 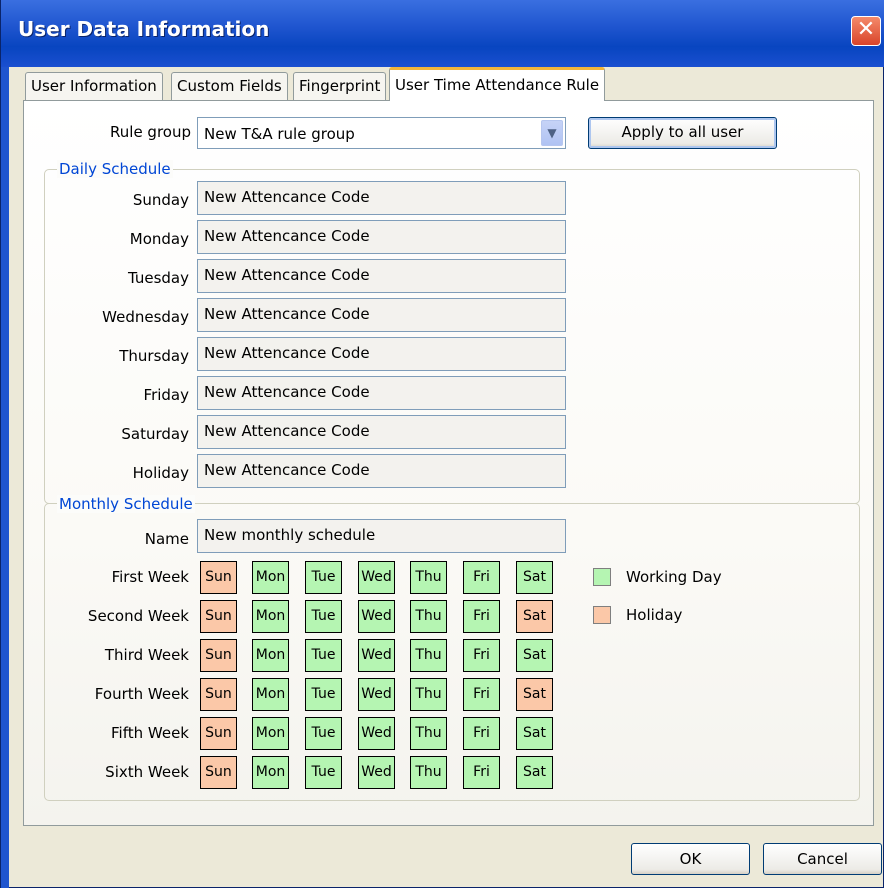 I want to click on monday-code-field: New Attencance Code, so click(x=381, y=237).